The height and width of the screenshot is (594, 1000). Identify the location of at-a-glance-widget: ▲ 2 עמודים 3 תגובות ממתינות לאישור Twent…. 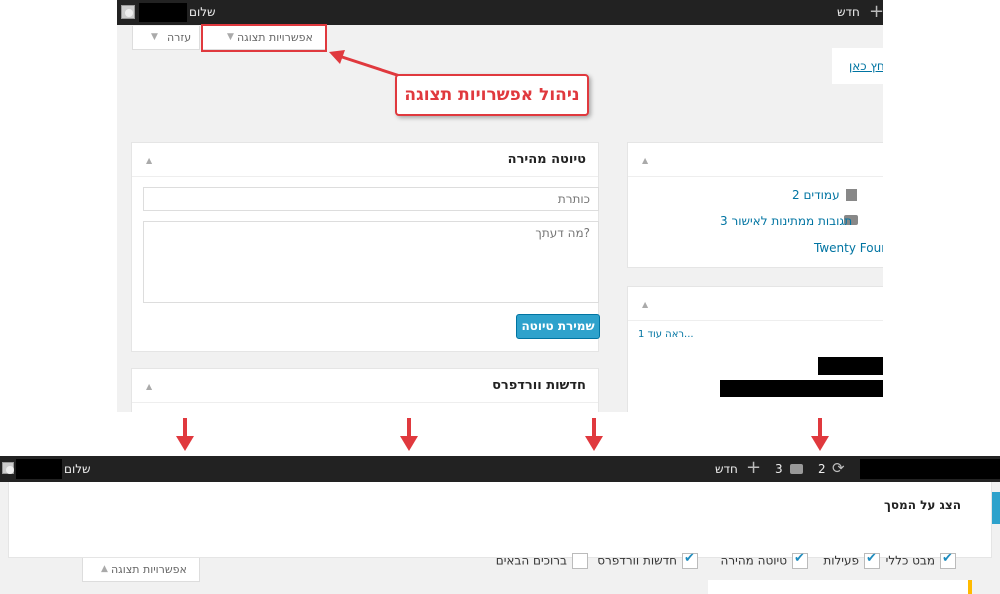
(755, 205).